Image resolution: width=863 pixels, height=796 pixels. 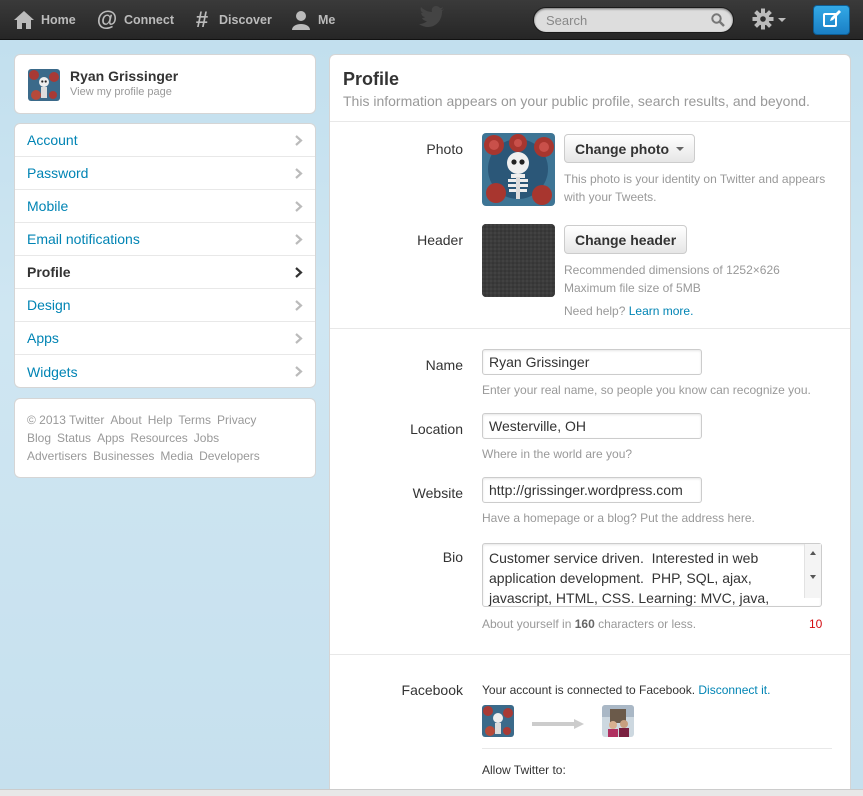 What do you see at coordinates (245, 20) in the screenshot?
I see `nav-discover-label: Discover` at bounding box center [245, 20].